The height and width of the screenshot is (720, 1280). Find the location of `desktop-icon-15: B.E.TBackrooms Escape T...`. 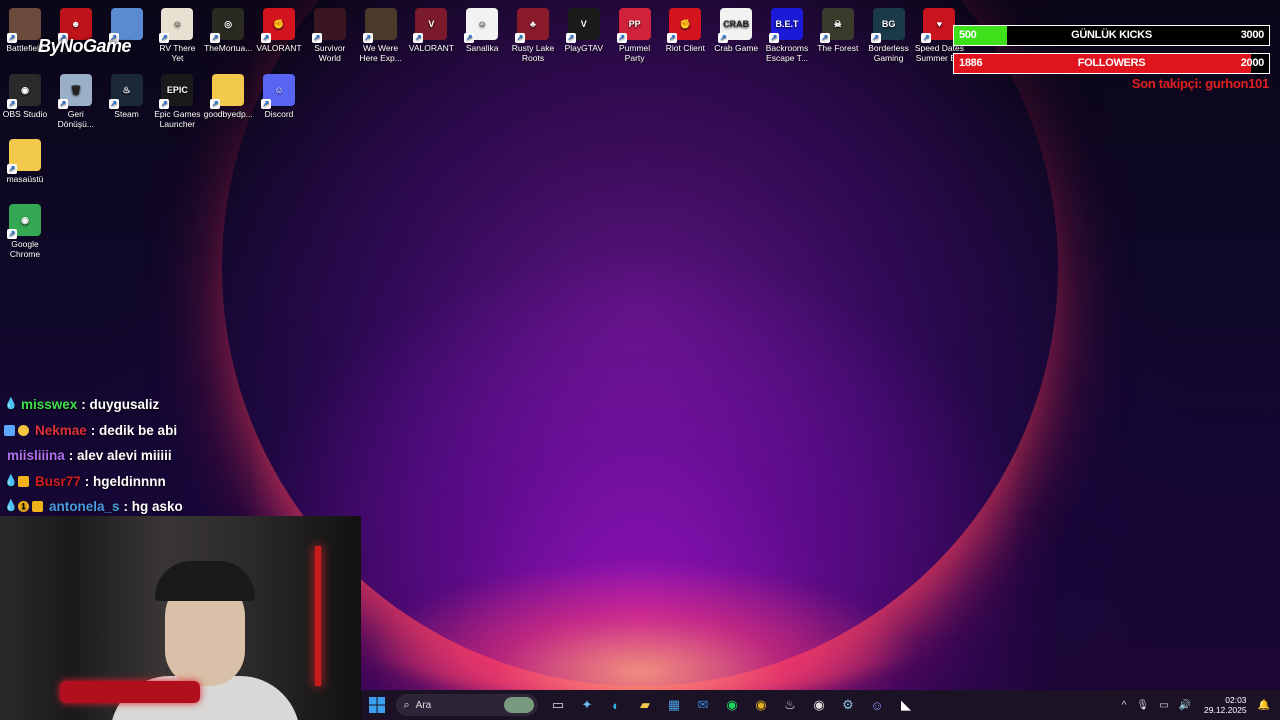

desktop-icon-15: B.E.TBackrooms Escape T... is located at coordinates (787, 33).